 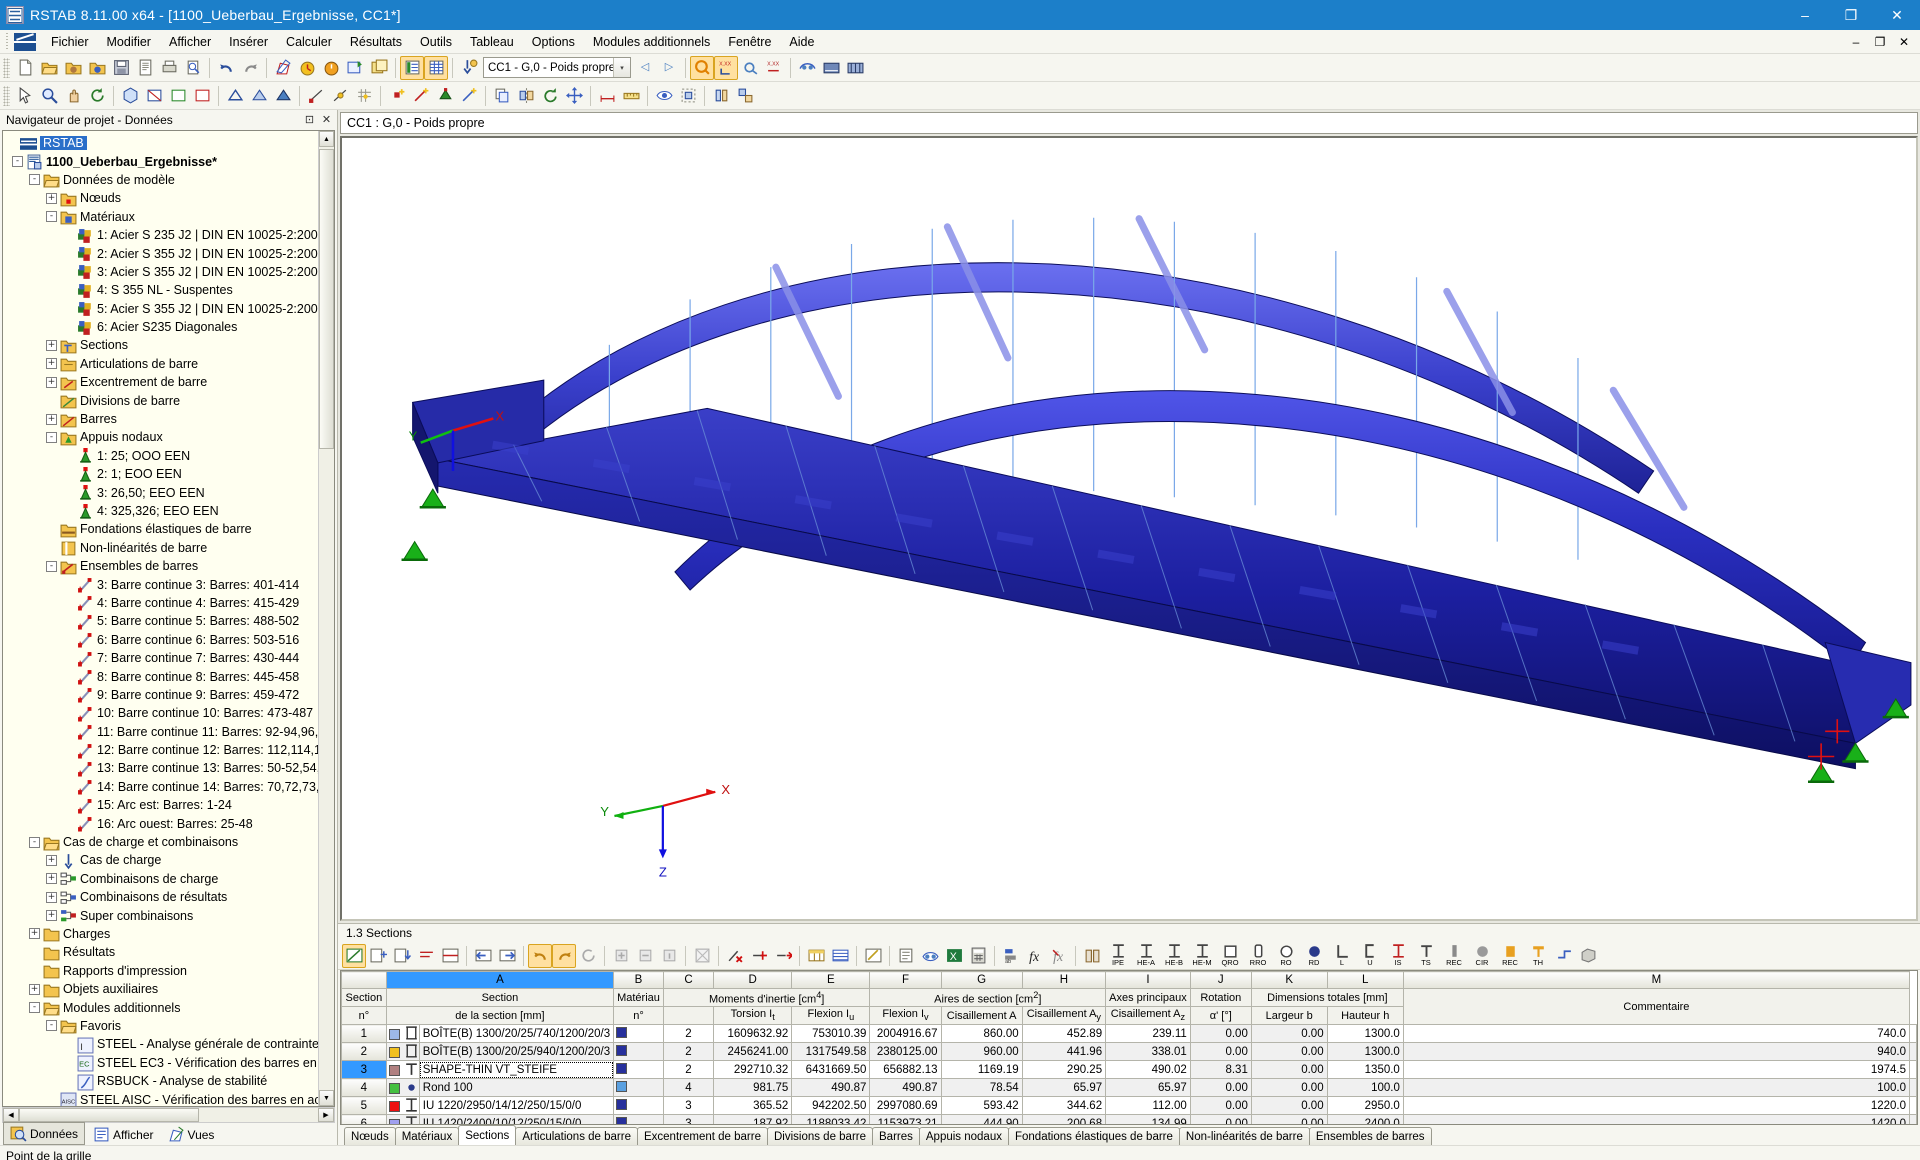 What do you see at coordinates (1370, 956) in the screenshot?
I see `section-shape-button-u: U` at bounding box center [1370, 956].